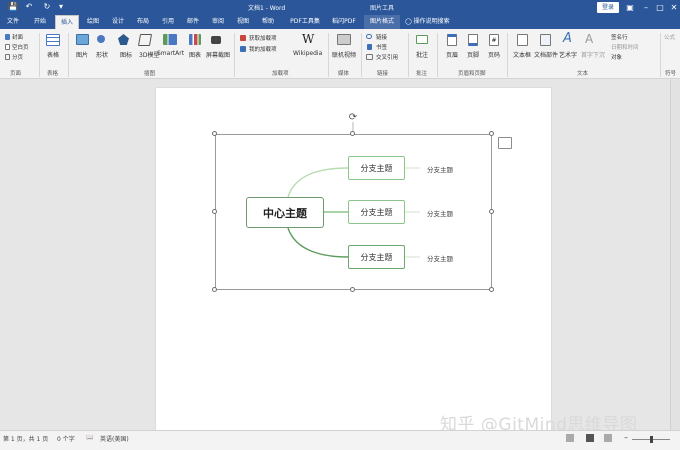 The height and width of the screenshot is (450, 680). Describe the element at coordinates (47, 7) in the screenshot. I see `redo-icon: ↻` at that location.